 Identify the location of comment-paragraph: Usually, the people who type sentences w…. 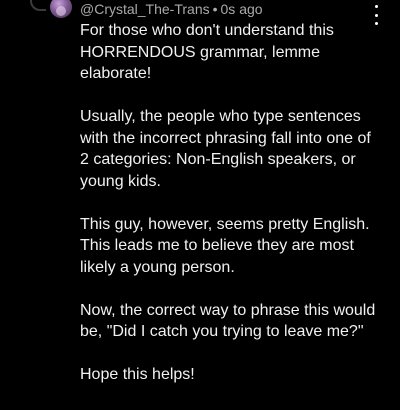
(225, 149).